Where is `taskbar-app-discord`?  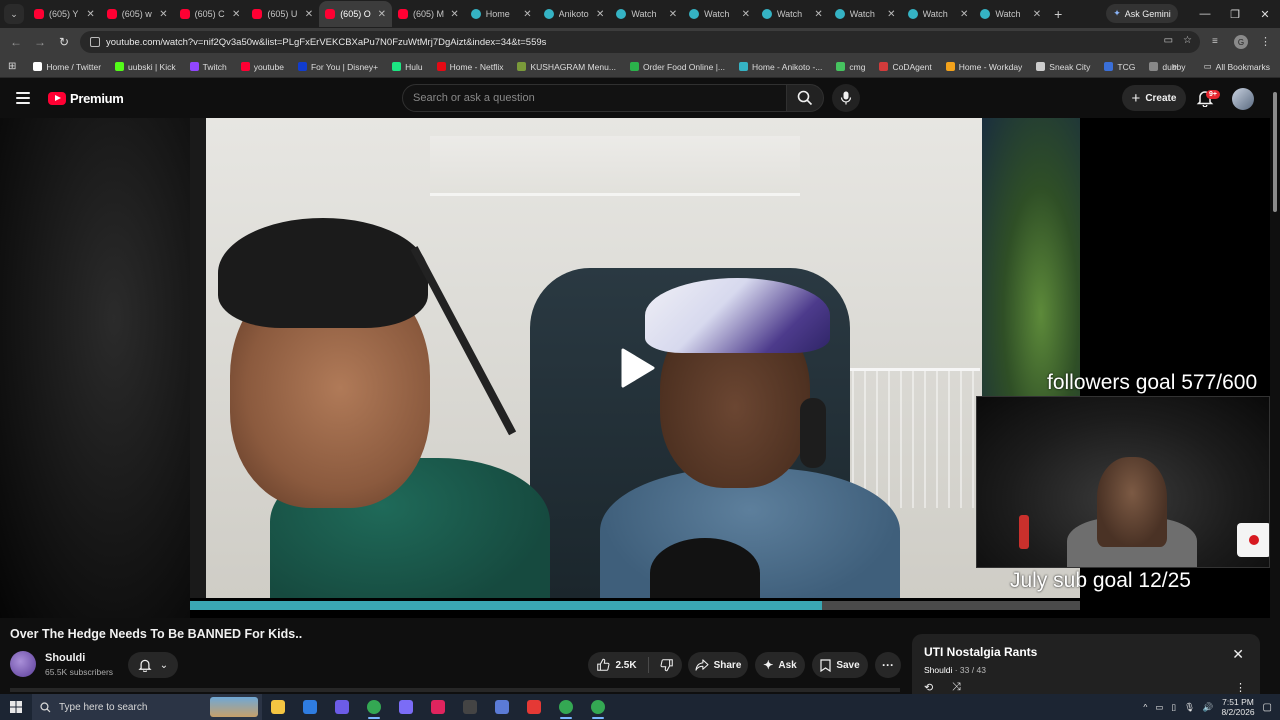
taskbar-app-discord is located at coordinates (342, 707).